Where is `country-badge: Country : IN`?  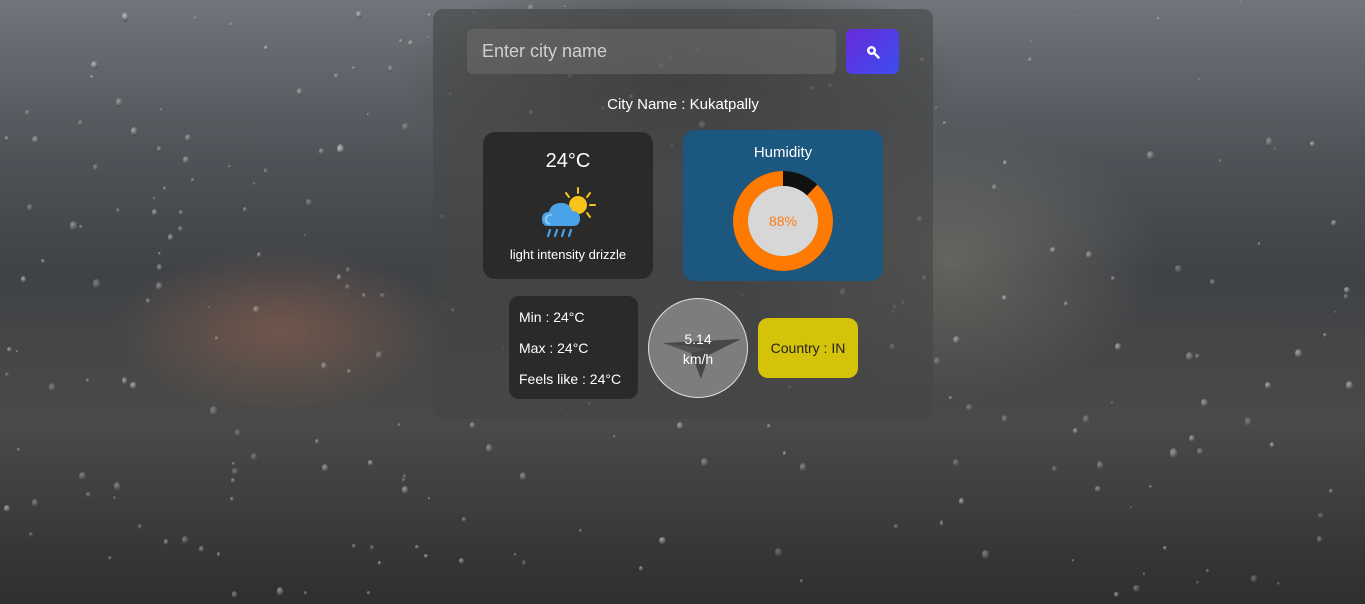
country-badge: Country : IN is located at coordinates (808, 348).